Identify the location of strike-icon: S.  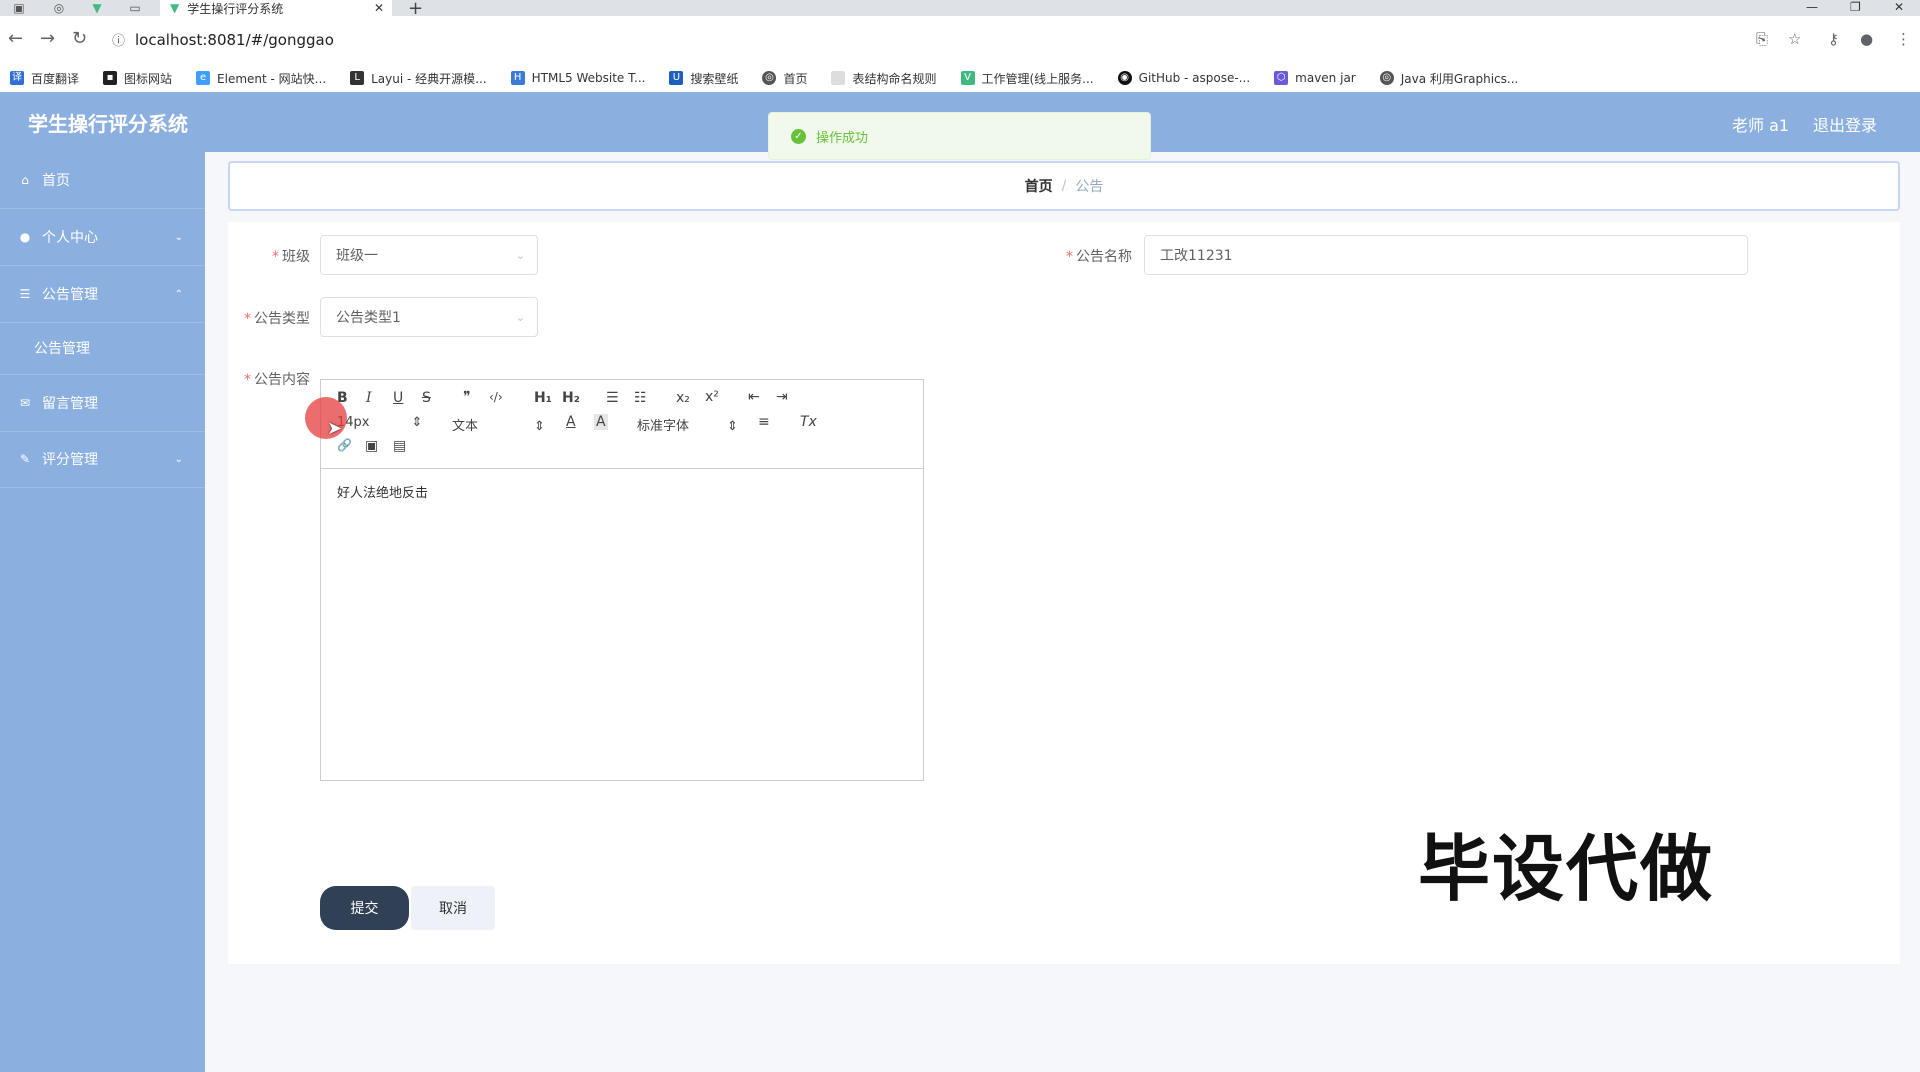
(426, 398).